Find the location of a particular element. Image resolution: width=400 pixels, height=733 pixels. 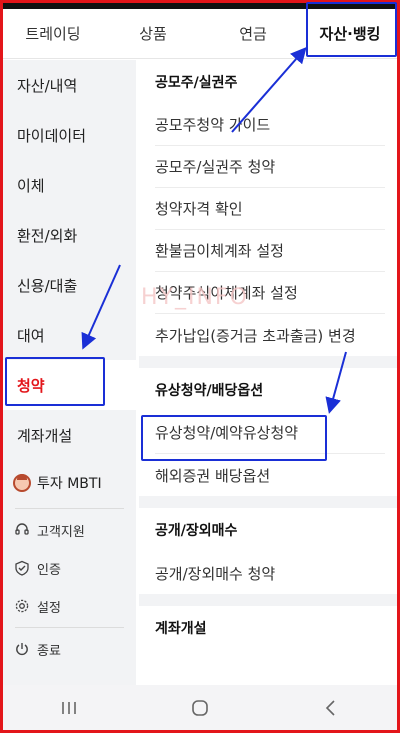

highlight-box-menu-item is located at coordinates (234, 438).